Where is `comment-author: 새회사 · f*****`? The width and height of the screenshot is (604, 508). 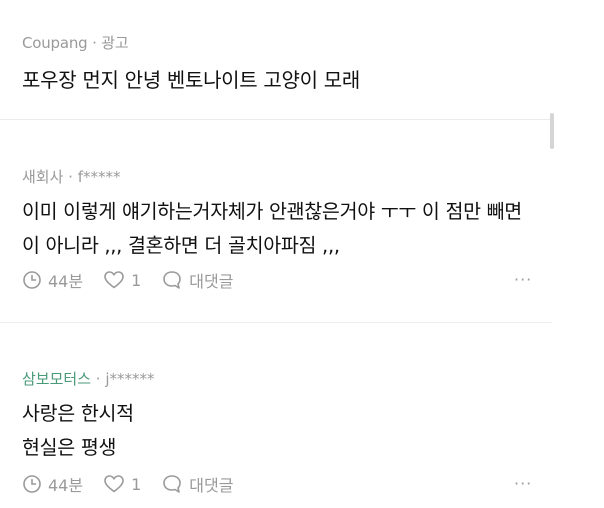
comment-author: 새회사 · f***** is located at coordinates (71, 176).